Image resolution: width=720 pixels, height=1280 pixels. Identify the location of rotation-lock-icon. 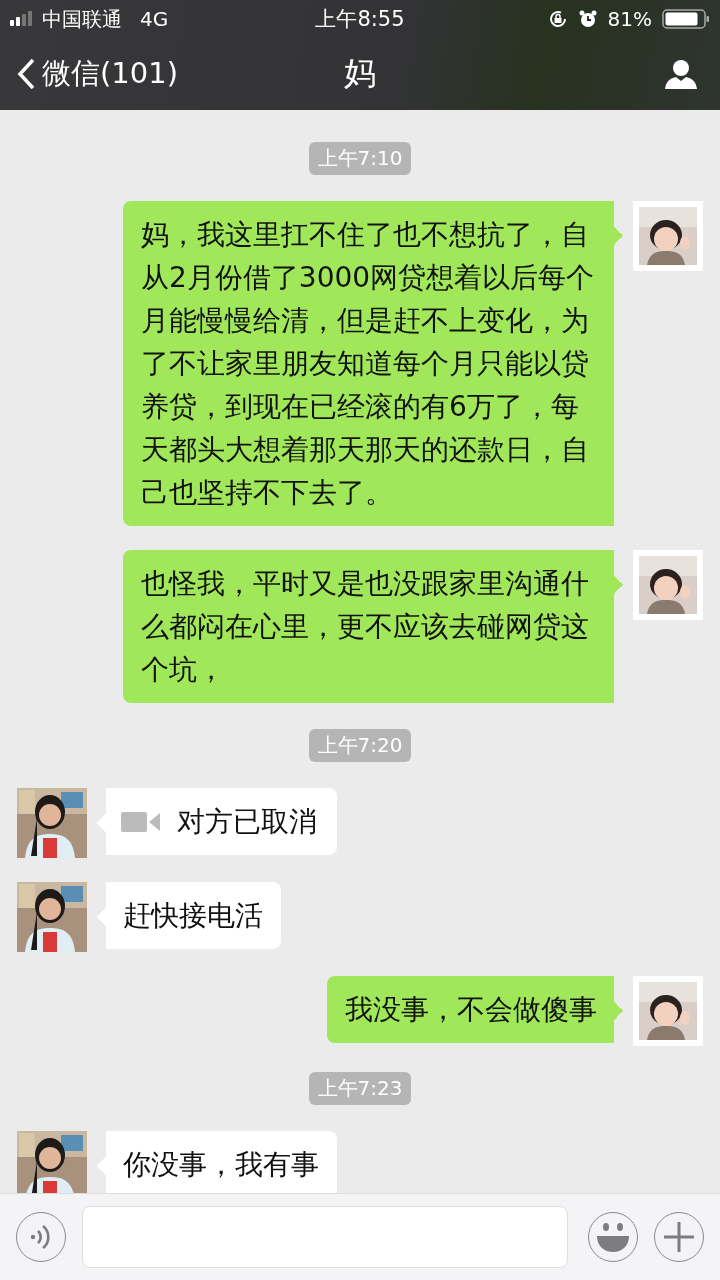
(557, 19).